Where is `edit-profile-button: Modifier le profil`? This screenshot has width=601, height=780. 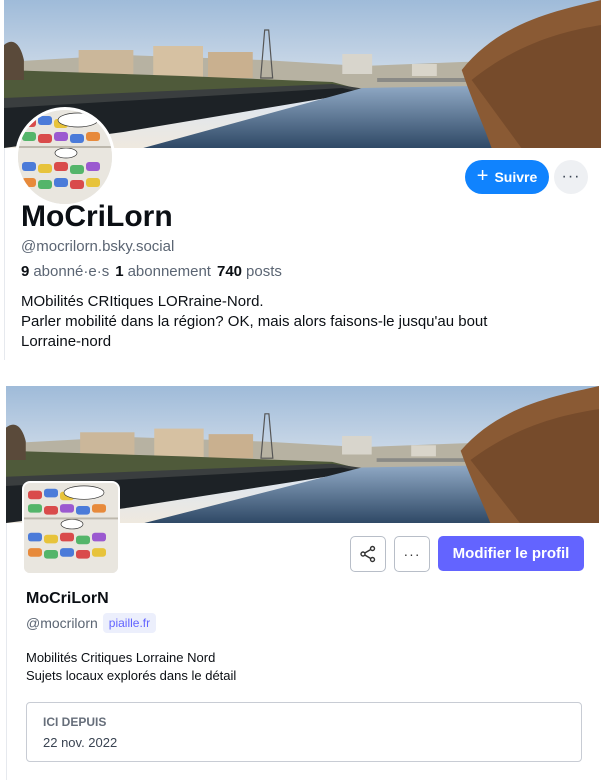 edit-profile-button: Modifier le profil is located at coordinates (511, 553).